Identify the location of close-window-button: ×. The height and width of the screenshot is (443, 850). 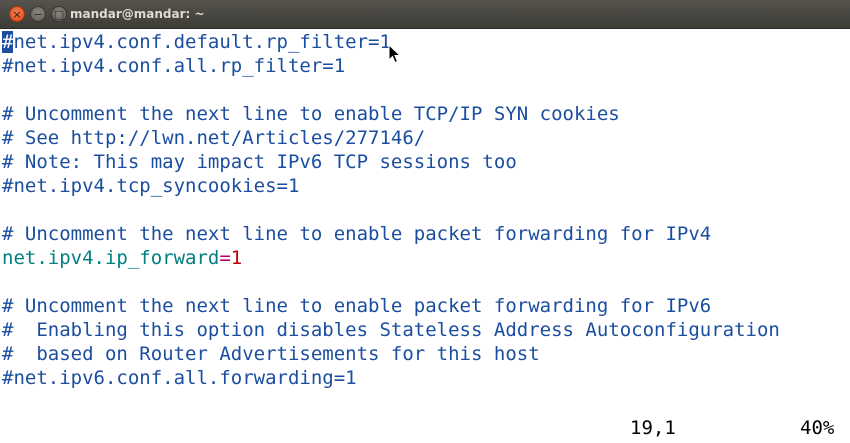
(17, 14).